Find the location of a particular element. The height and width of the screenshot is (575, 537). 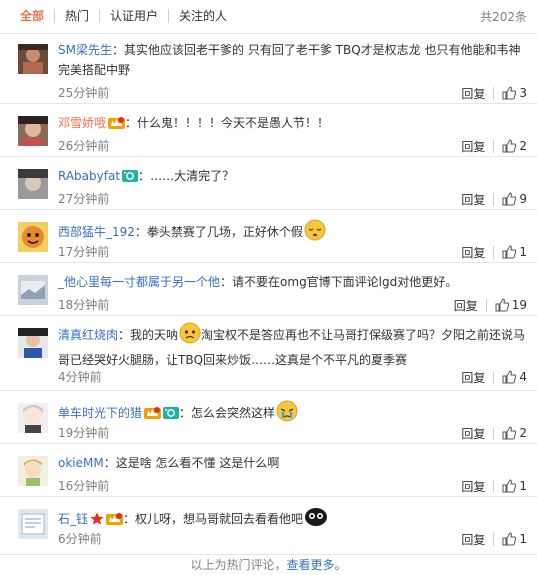

like-button: 9 is located at coordinates (514, 199).